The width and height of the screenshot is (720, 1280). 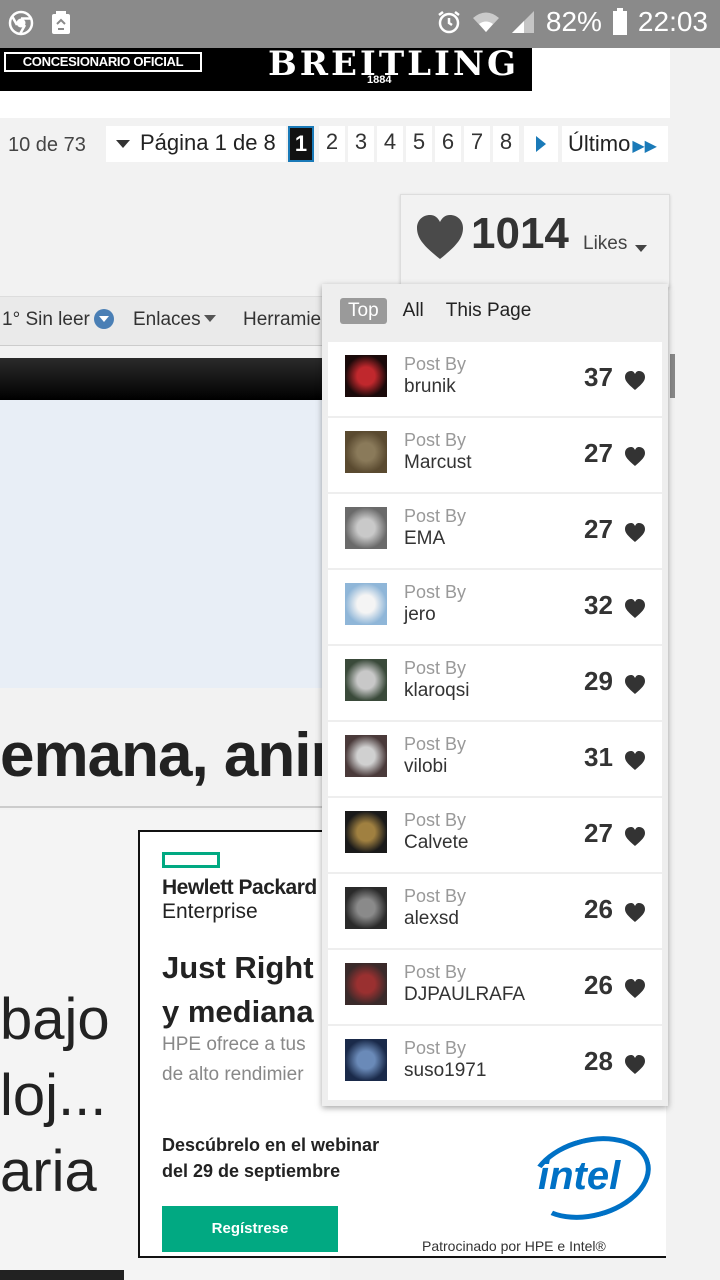 What do you see at coordinates (413, 311) in the screenshot?
I see `tab-all: All` at bounding box center [413, 311].